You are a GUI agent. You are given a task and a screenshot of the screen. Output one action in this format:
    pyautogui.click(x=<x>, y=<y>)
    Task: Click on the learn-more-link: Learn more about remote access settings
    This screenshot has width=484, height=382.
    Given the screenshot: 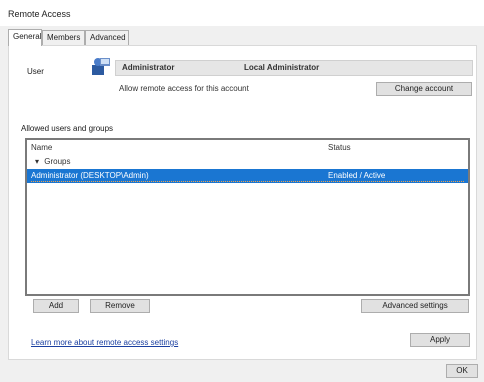 What is the action you would take?
    pyautogui.click(x=104, y=342)
    